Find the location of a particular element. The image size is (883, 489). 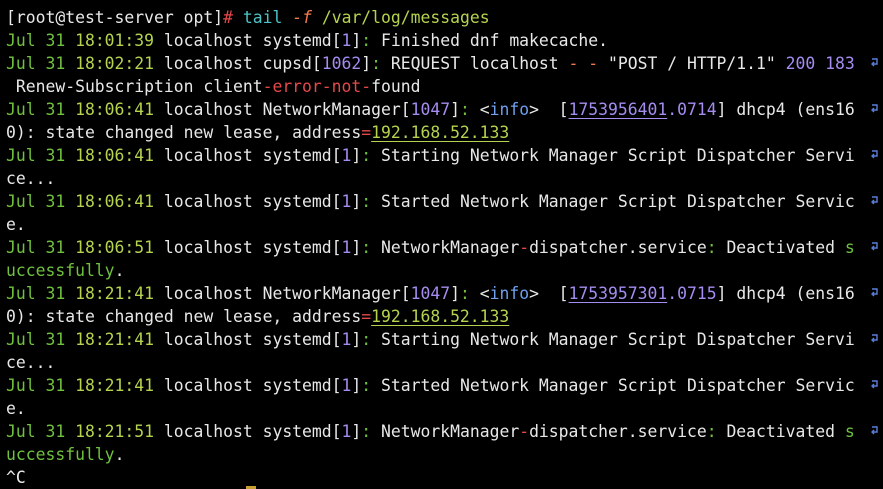

text-segment: info is located at coordinates (509, 109).